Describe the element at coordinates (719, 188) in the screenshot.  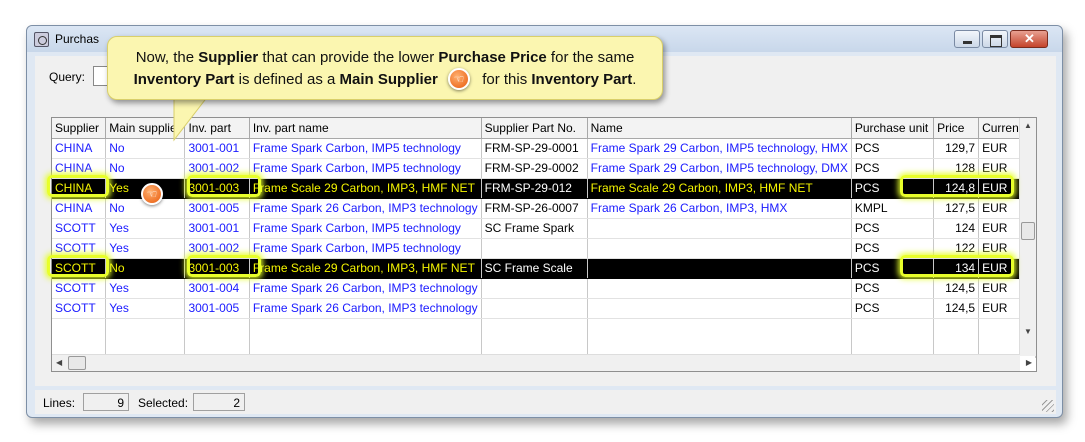
I see `cell-name: Frame Scale 29 Carbon, IMP3, HMF NET` at that location.